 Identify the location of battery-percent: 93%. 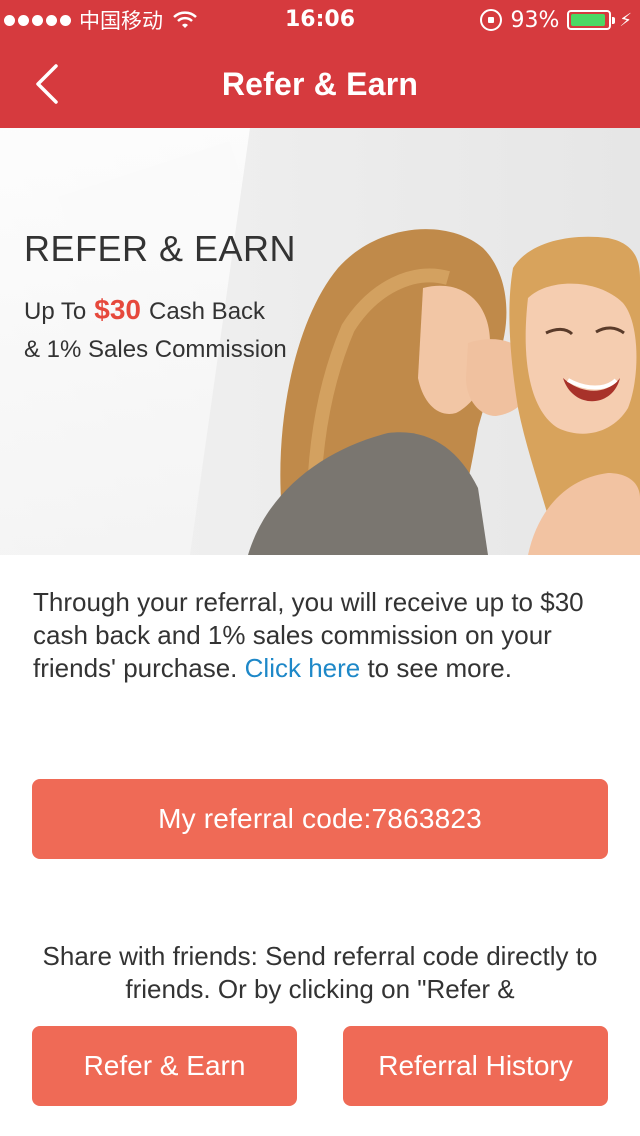
(535, 20).